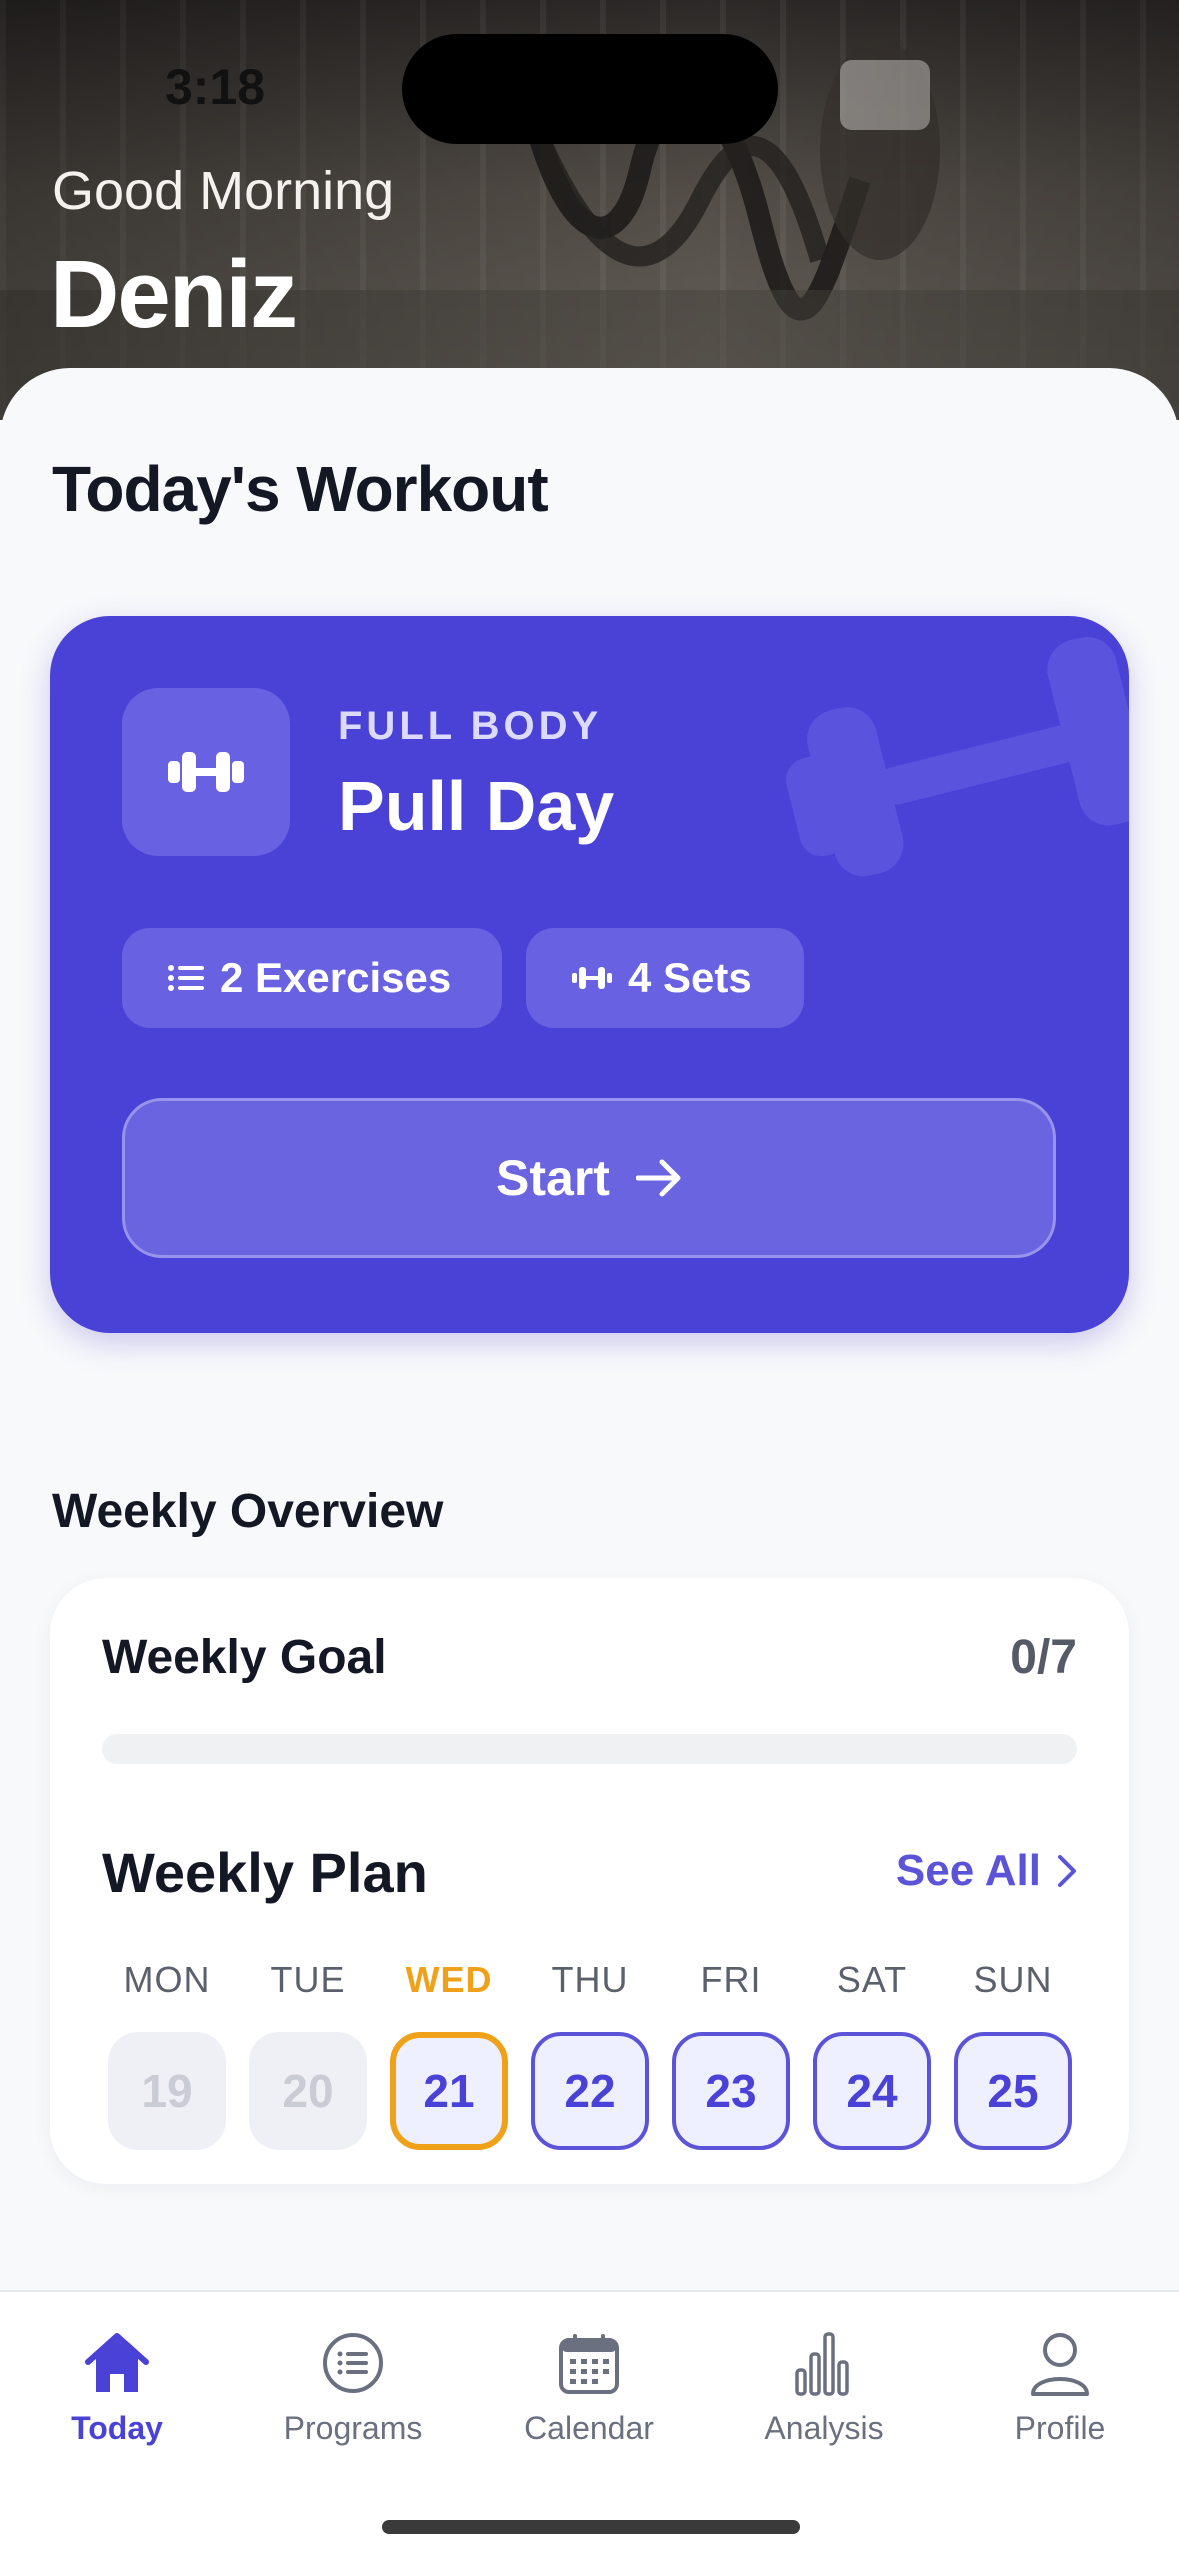 The image size is (1179, 2556). What do you see at coordinates (1043, 1657) in the screenshot?
I see `weekly-goal-value: 0/7` at bounding box center [1043, 1657].